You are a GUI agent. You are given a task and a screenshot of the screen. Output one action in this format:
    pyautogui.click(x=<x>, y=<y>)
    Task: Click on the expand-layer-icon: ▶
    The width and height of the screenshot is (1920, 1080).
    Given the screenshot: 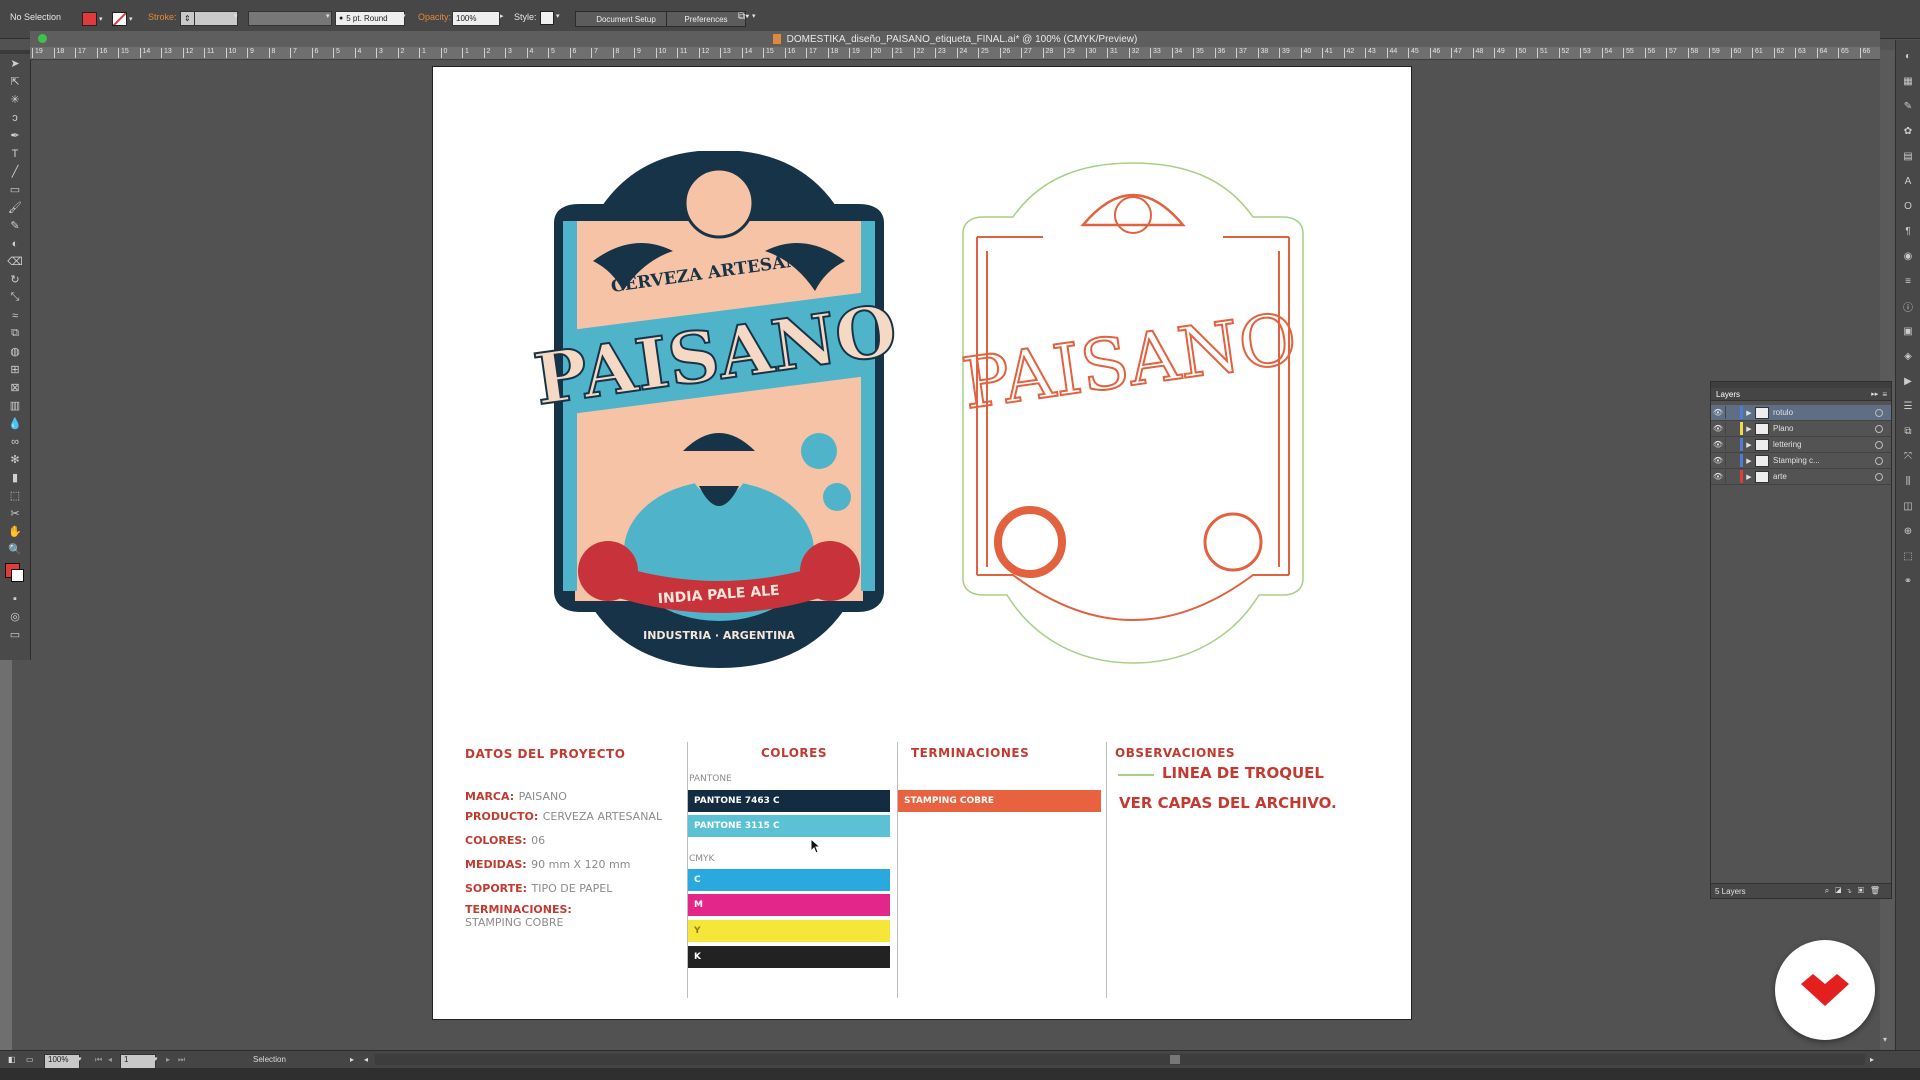 What is the action you would take?
    pyautogui.click(x=1749, y=477)
    